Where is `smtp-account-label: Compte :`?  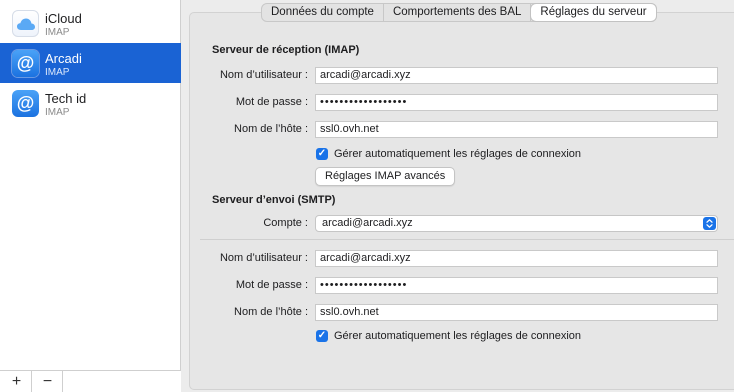
smtp-account-label: Compte : is located at coordinates (285, 223).